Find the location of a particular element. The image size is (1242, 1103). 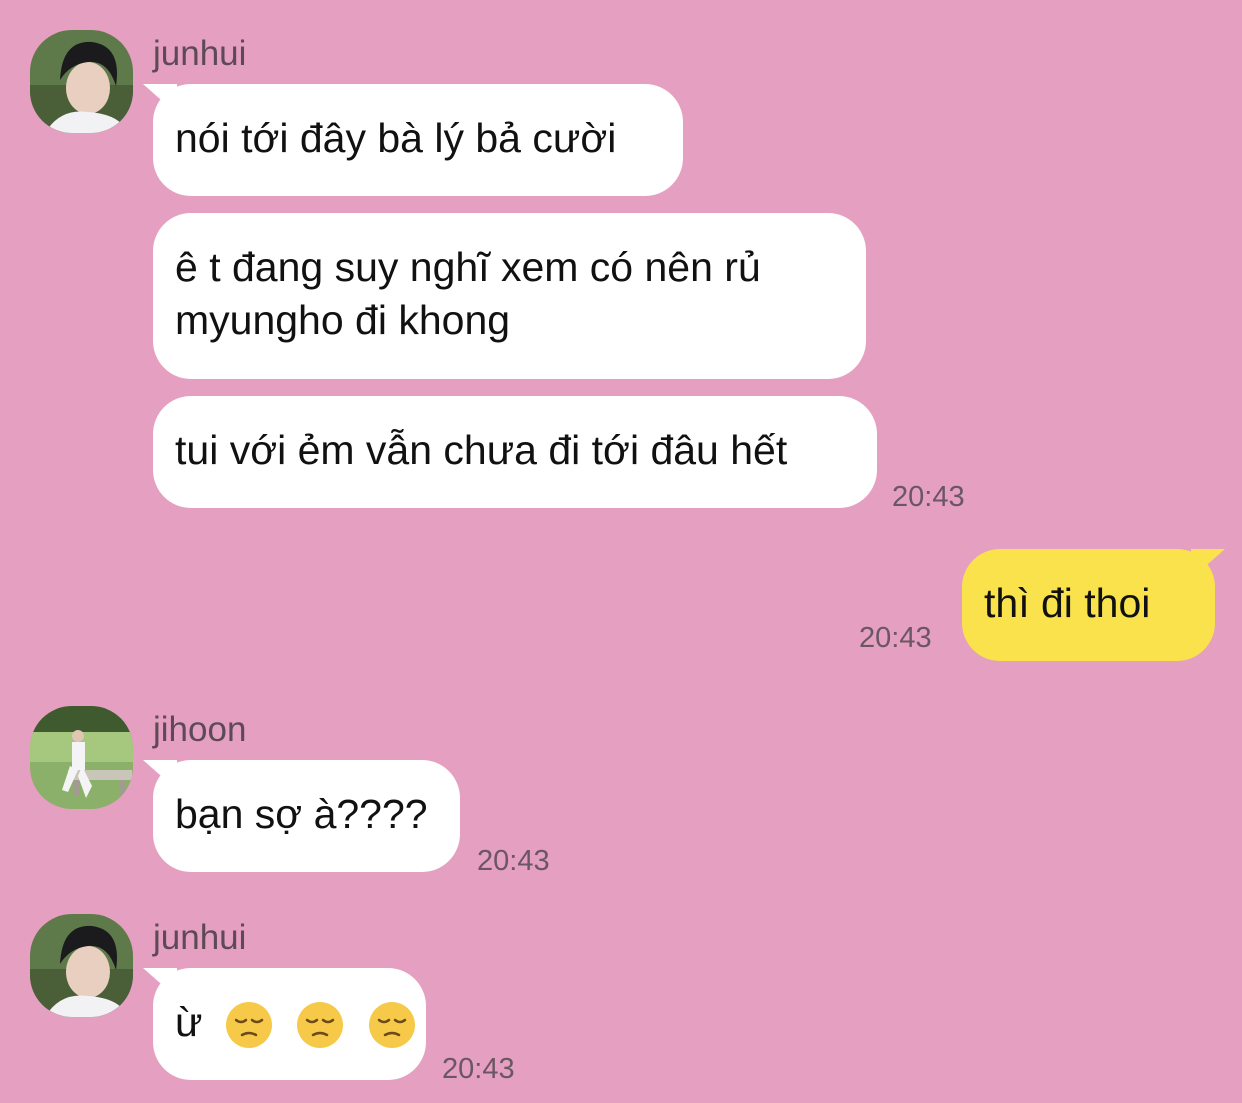

message-bubble: ừ is located at coordinates (289, 1024).